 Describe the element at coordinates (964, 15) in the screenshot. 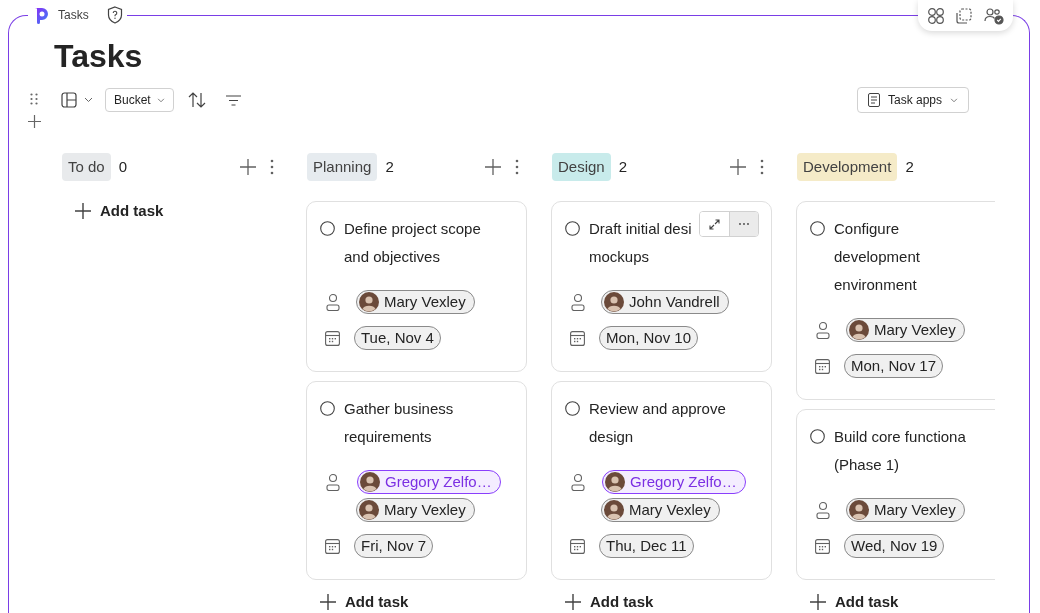

I see `screen-select-icon` at that location.